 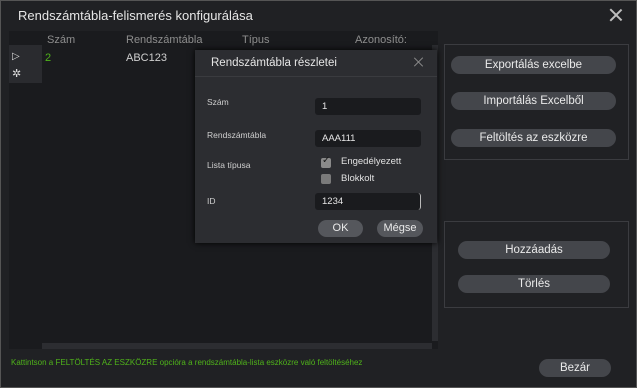 What do you see at coordinates (368, 106) in the screenshot?
I see `num-field: 1` at bounding box center [368, 106].